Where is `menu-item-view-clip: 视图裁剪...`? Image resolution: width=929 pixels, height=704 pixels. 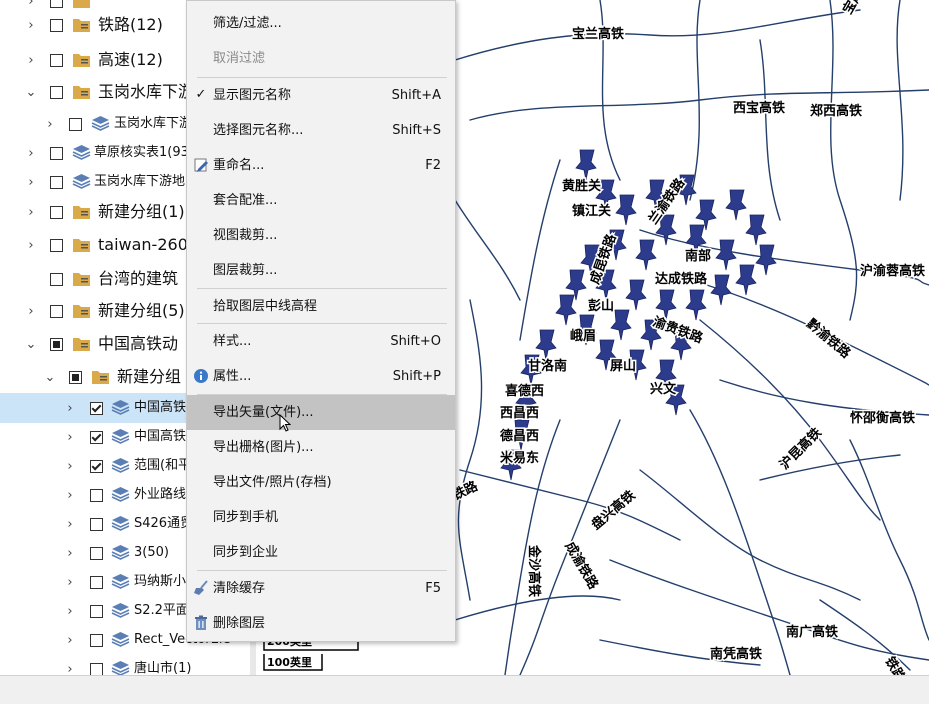 menu-item-view-clip: 视图裁剪... is located at coordinates (321, 235).